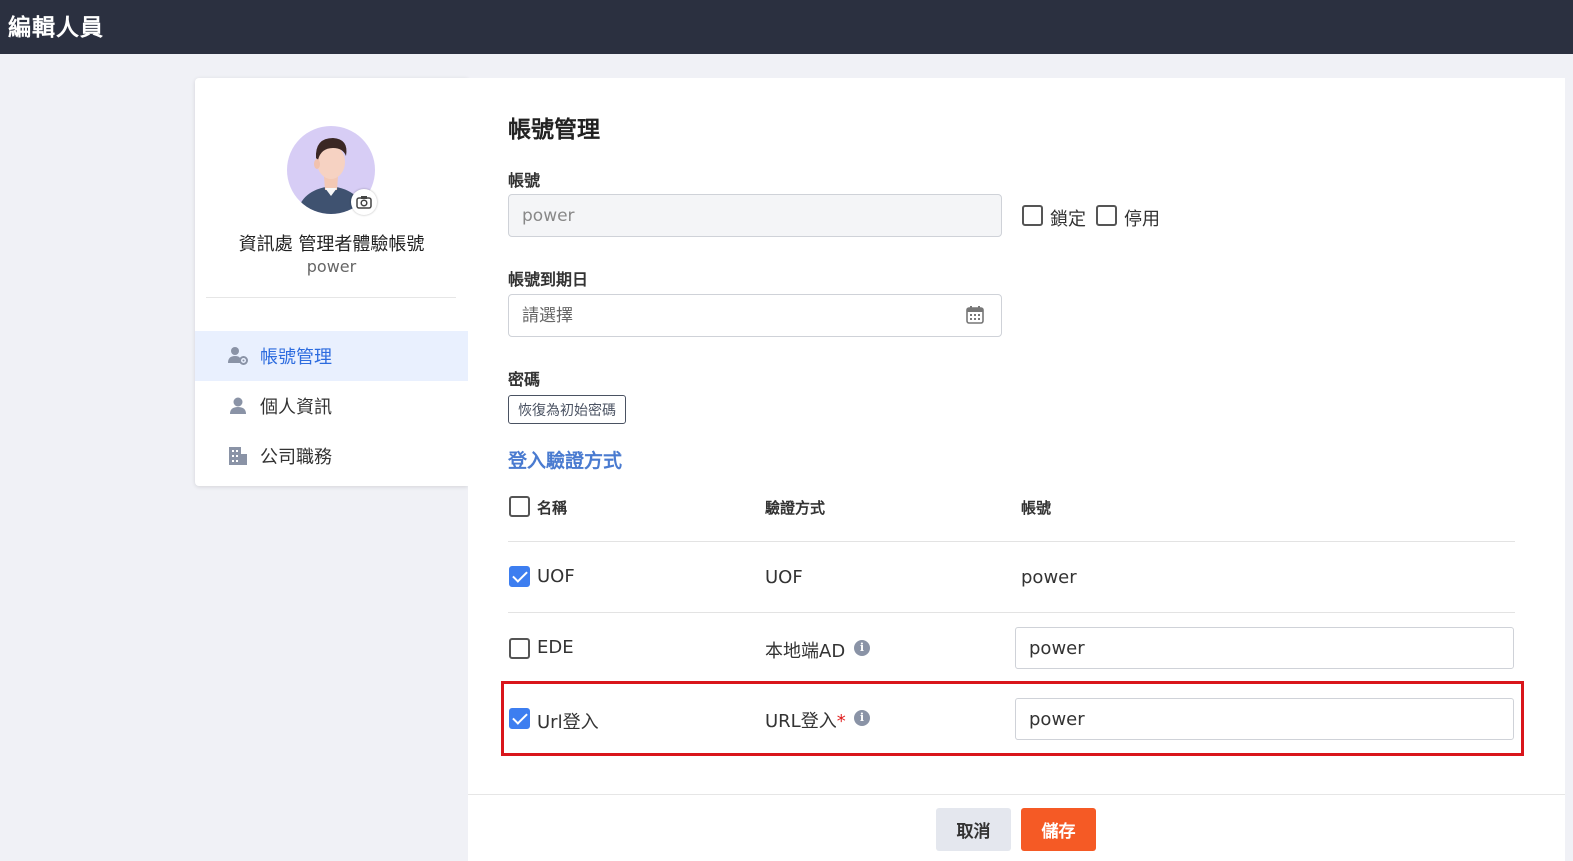 The width and height of the screenshot is (1573, 861). I want to click on sidebar-item-label: 帳號管理, so click(296, 357).